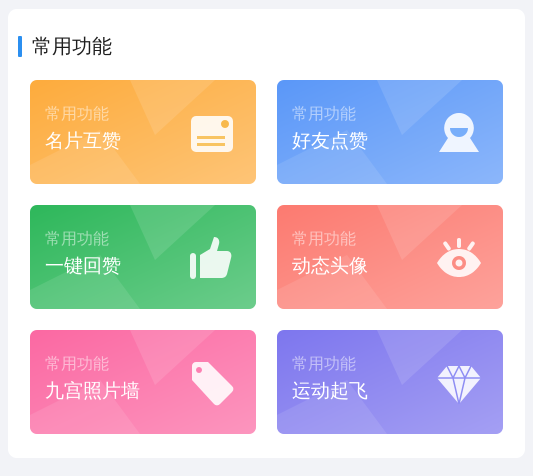  I want to click on tile-title: 运动起飞, so click(330, 391).